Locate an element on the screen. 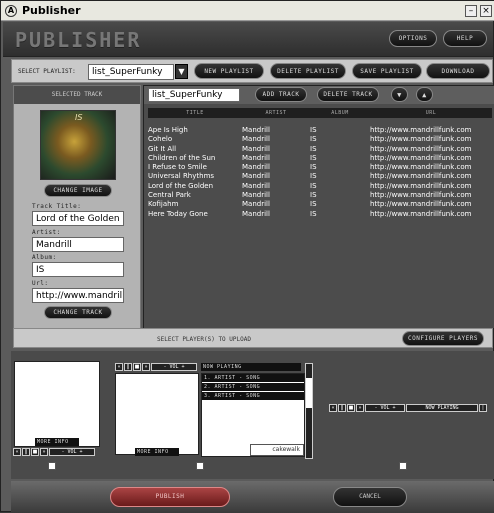  select-players-label: SELECT PLAYER(S) TO UPLOAD is located at coordinates (204, 339).